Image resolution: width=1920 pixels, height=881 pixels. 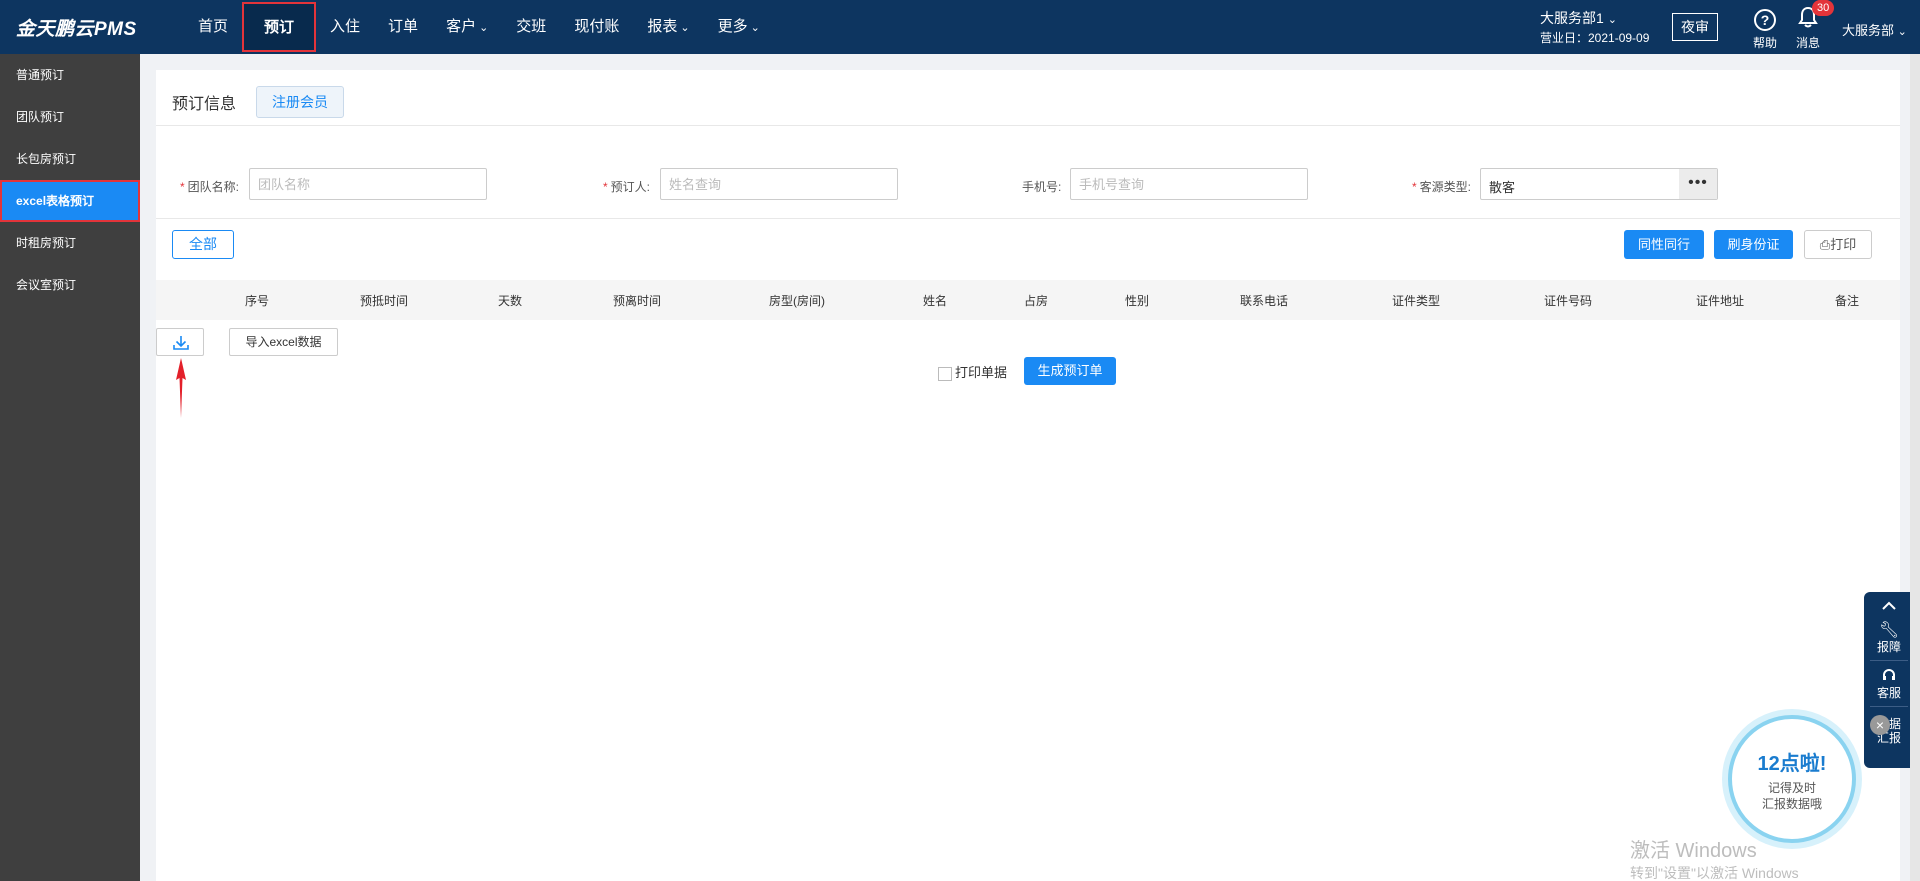 I want to click on nav-checkin: 入住, so click(x=345, y=27).